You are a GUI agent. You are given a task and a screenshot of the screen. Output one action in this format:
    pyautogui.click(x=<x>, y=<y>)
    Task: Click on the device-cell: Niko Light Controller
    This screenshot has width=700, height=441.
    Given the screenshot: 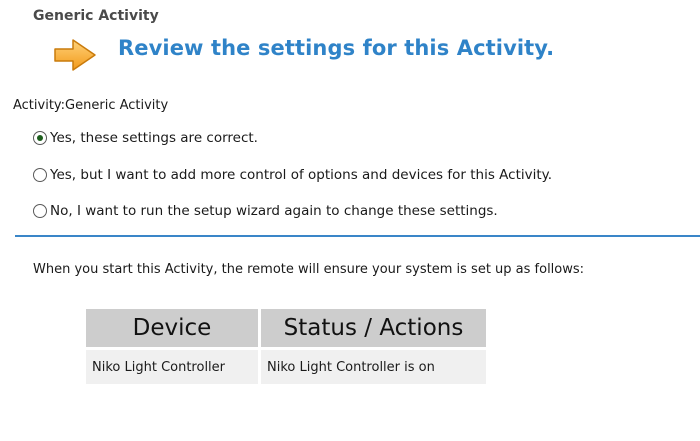 What is the action you would take?
    pyautogui.click(x=172, y=367)
    